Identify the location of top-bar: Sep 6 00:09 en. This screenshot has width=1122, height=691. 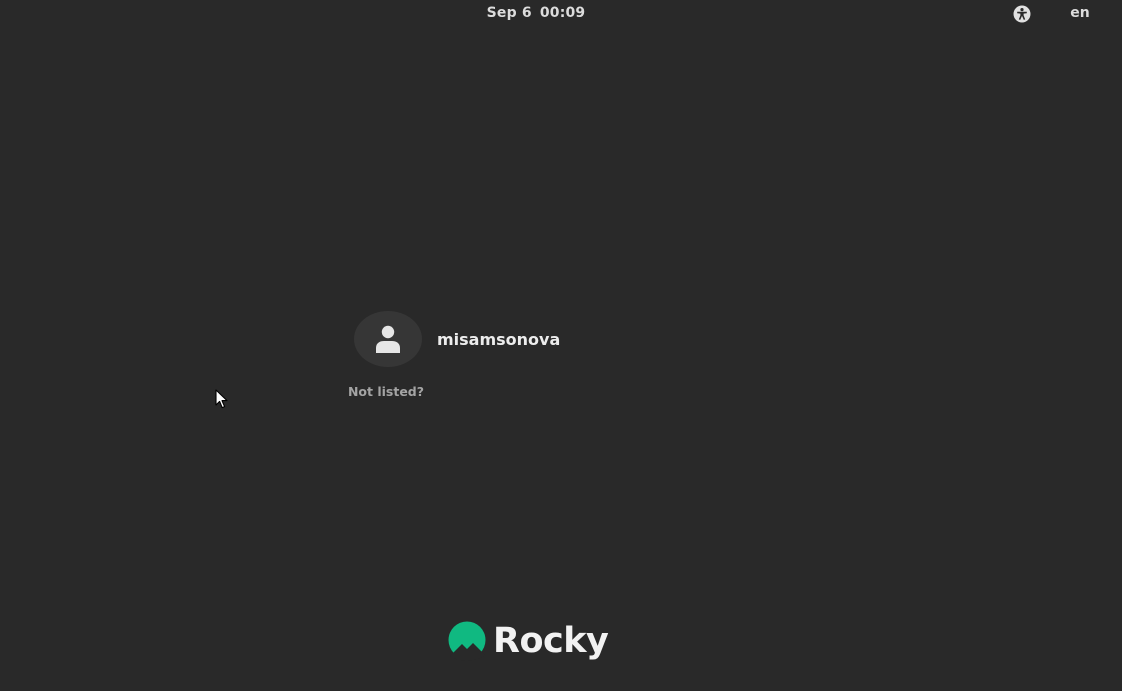
(561, 14).